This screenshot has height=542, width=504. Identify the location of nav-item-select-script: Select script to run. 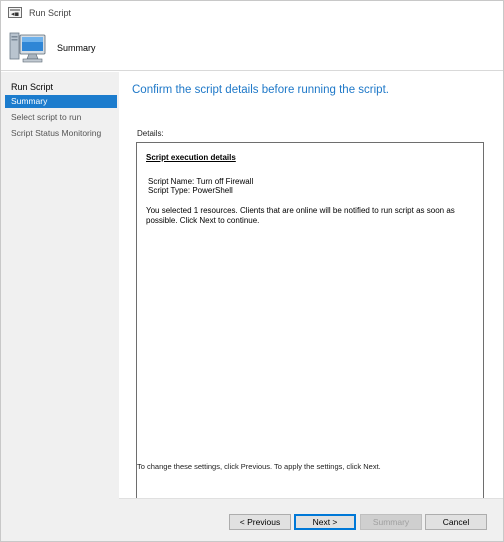
(61, 117).